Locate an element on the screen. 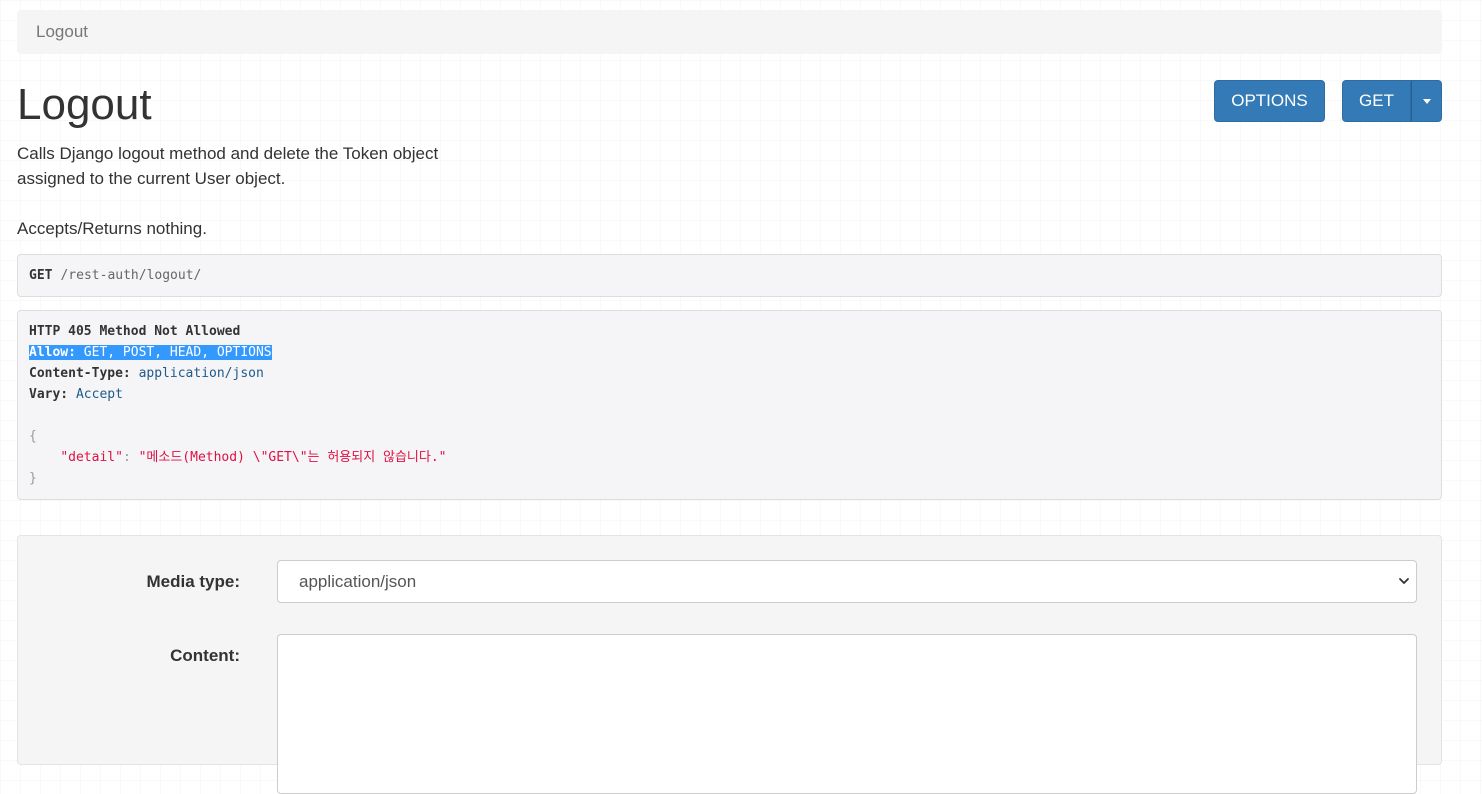 The height and width of the screenshot is (794, 1482). page-title: Logout is located at coordinates (84, 104).